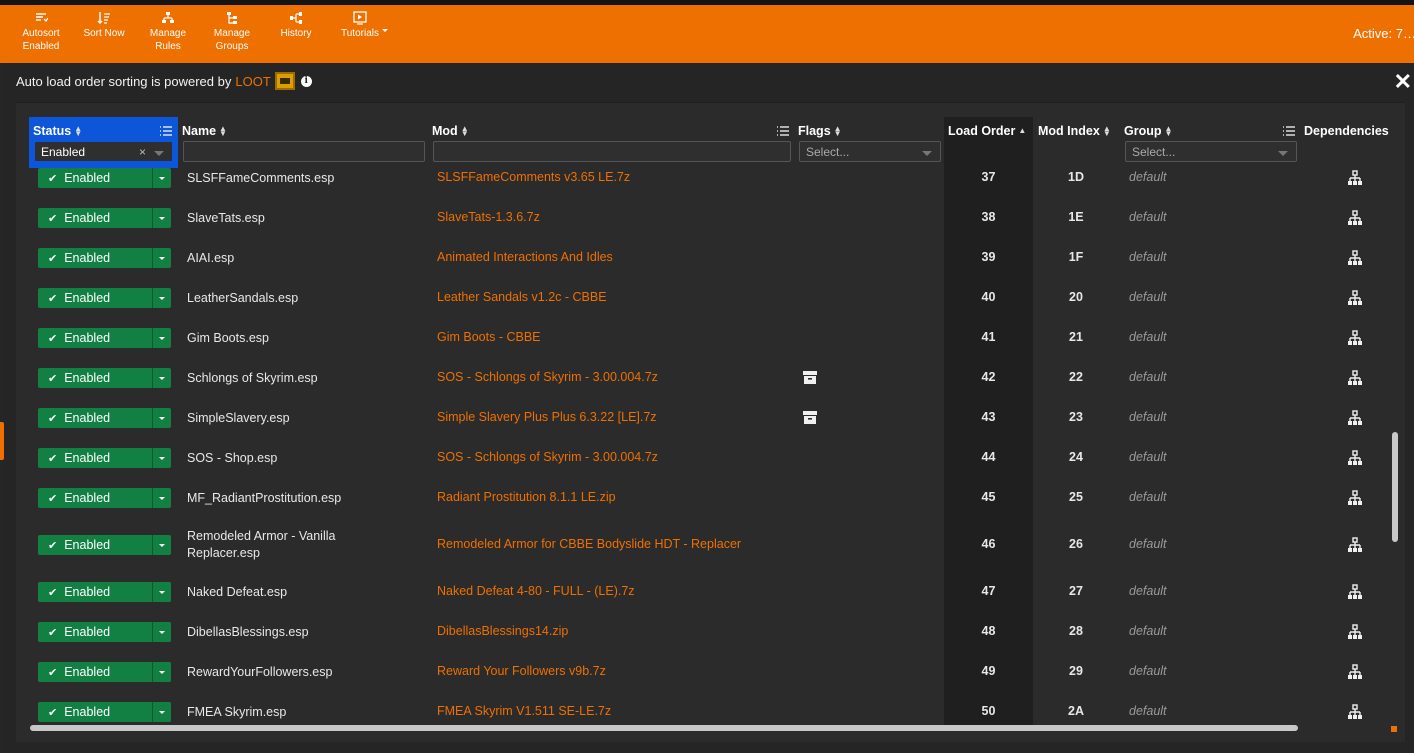 This screenshot has width=1414, height=753. I want to click on manage-groups-button: Manage Groups, so click(232, 34).